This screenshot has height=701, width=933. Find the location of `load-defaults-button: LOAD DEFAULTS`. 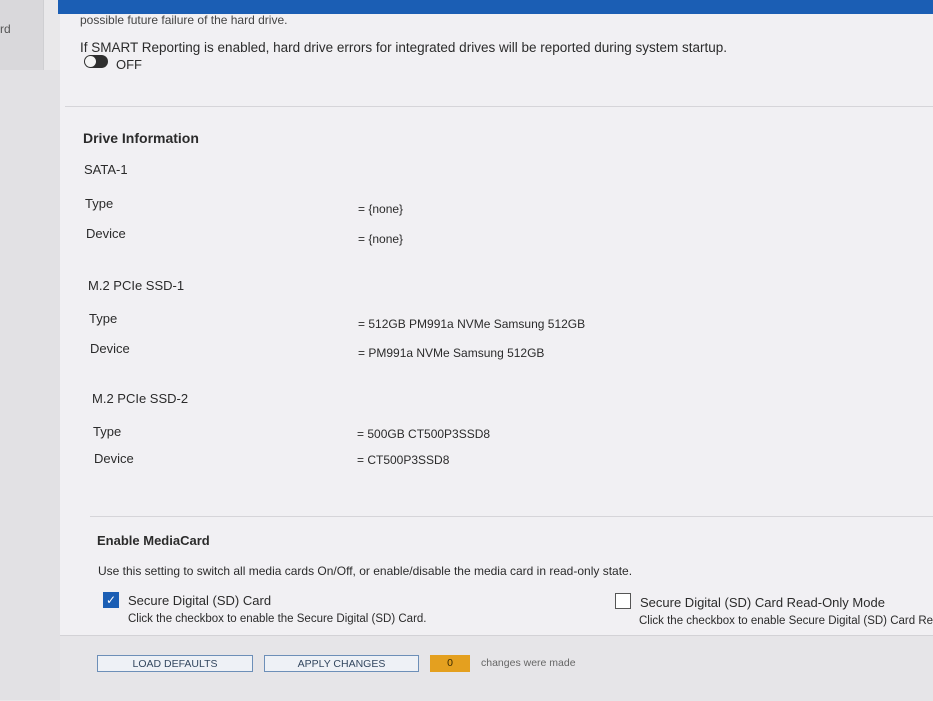

load-defaults-button: LOAD DEFAULTS is located at coordinates (175, 663).